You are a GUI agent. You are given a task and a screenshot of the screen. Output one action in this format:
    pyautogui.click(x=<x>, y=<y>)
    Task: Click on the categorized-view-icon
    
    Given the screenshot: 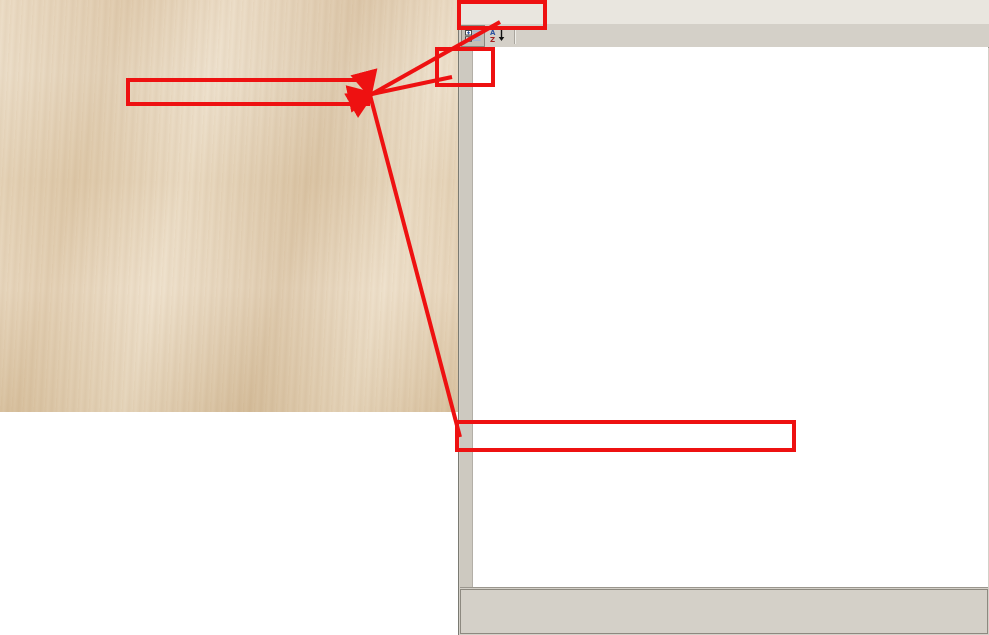 What is the action you would take?
    pyautogui.click(x=473, y=35)
    